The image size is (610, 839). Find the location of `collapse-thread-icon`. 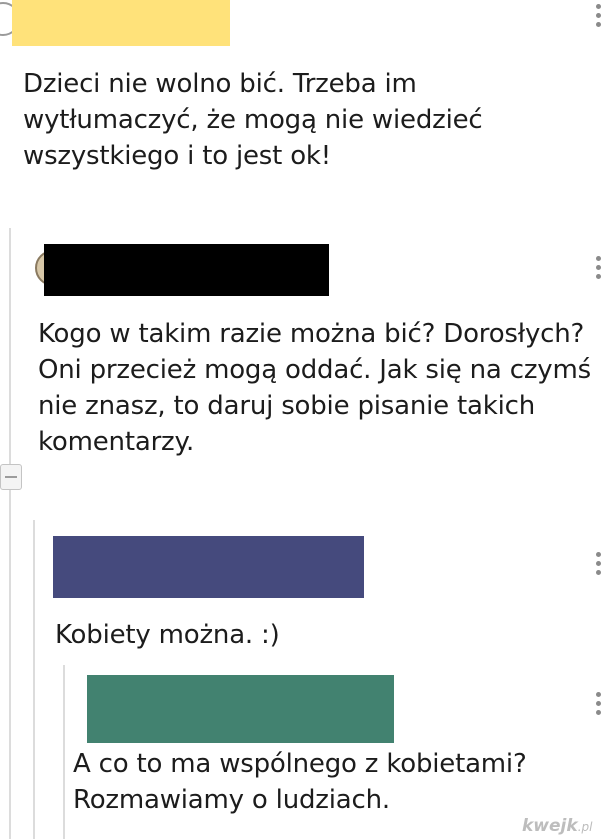

collapse-thread-icon is located at coordinates (11, 477).